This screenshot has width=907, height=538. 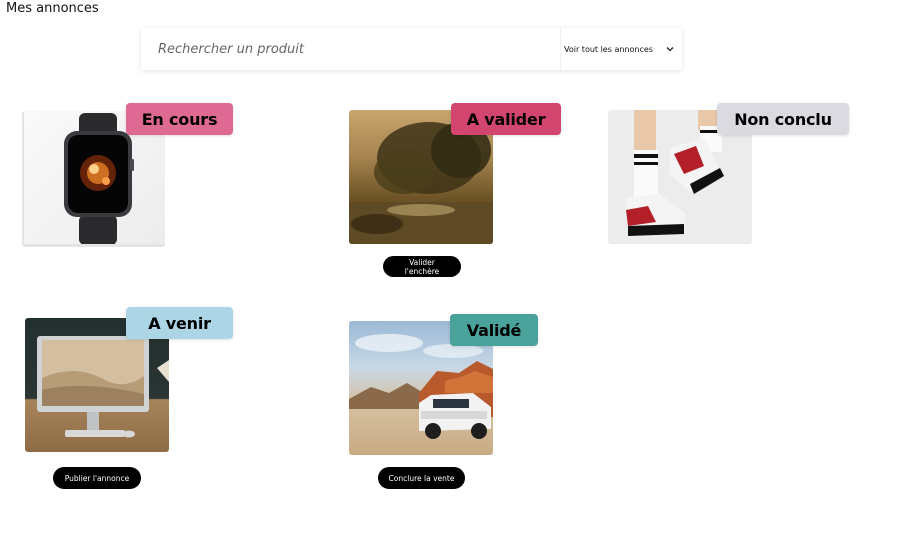 What do you see at coordinates (608, 49) in the screenshot?
I see `filter-selected-label: Voir tout les annonces` at bounding box center [608, 49].